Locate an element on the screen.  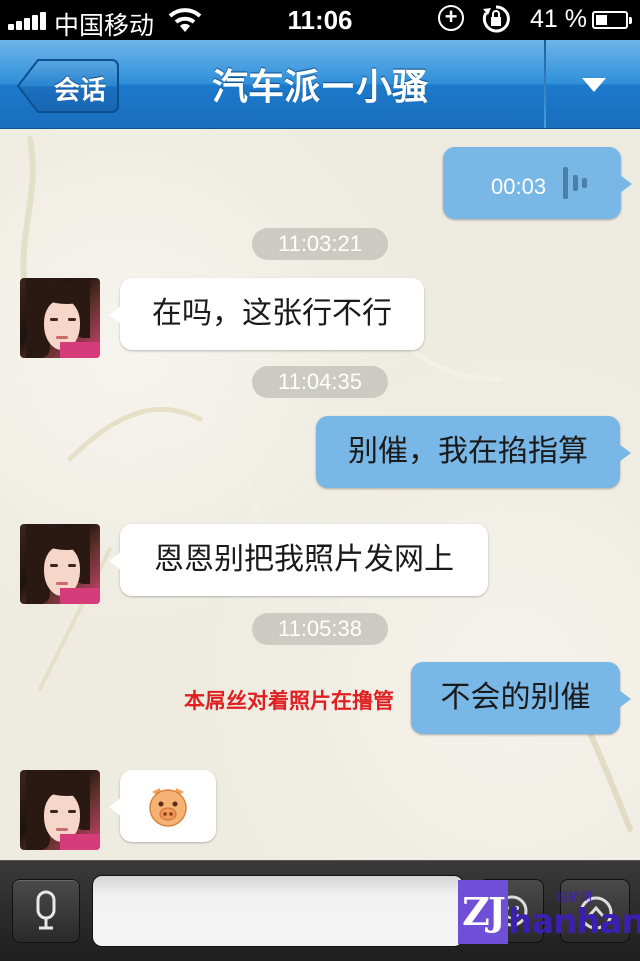
triangle-down-icon is located at coordinates (594, 85).